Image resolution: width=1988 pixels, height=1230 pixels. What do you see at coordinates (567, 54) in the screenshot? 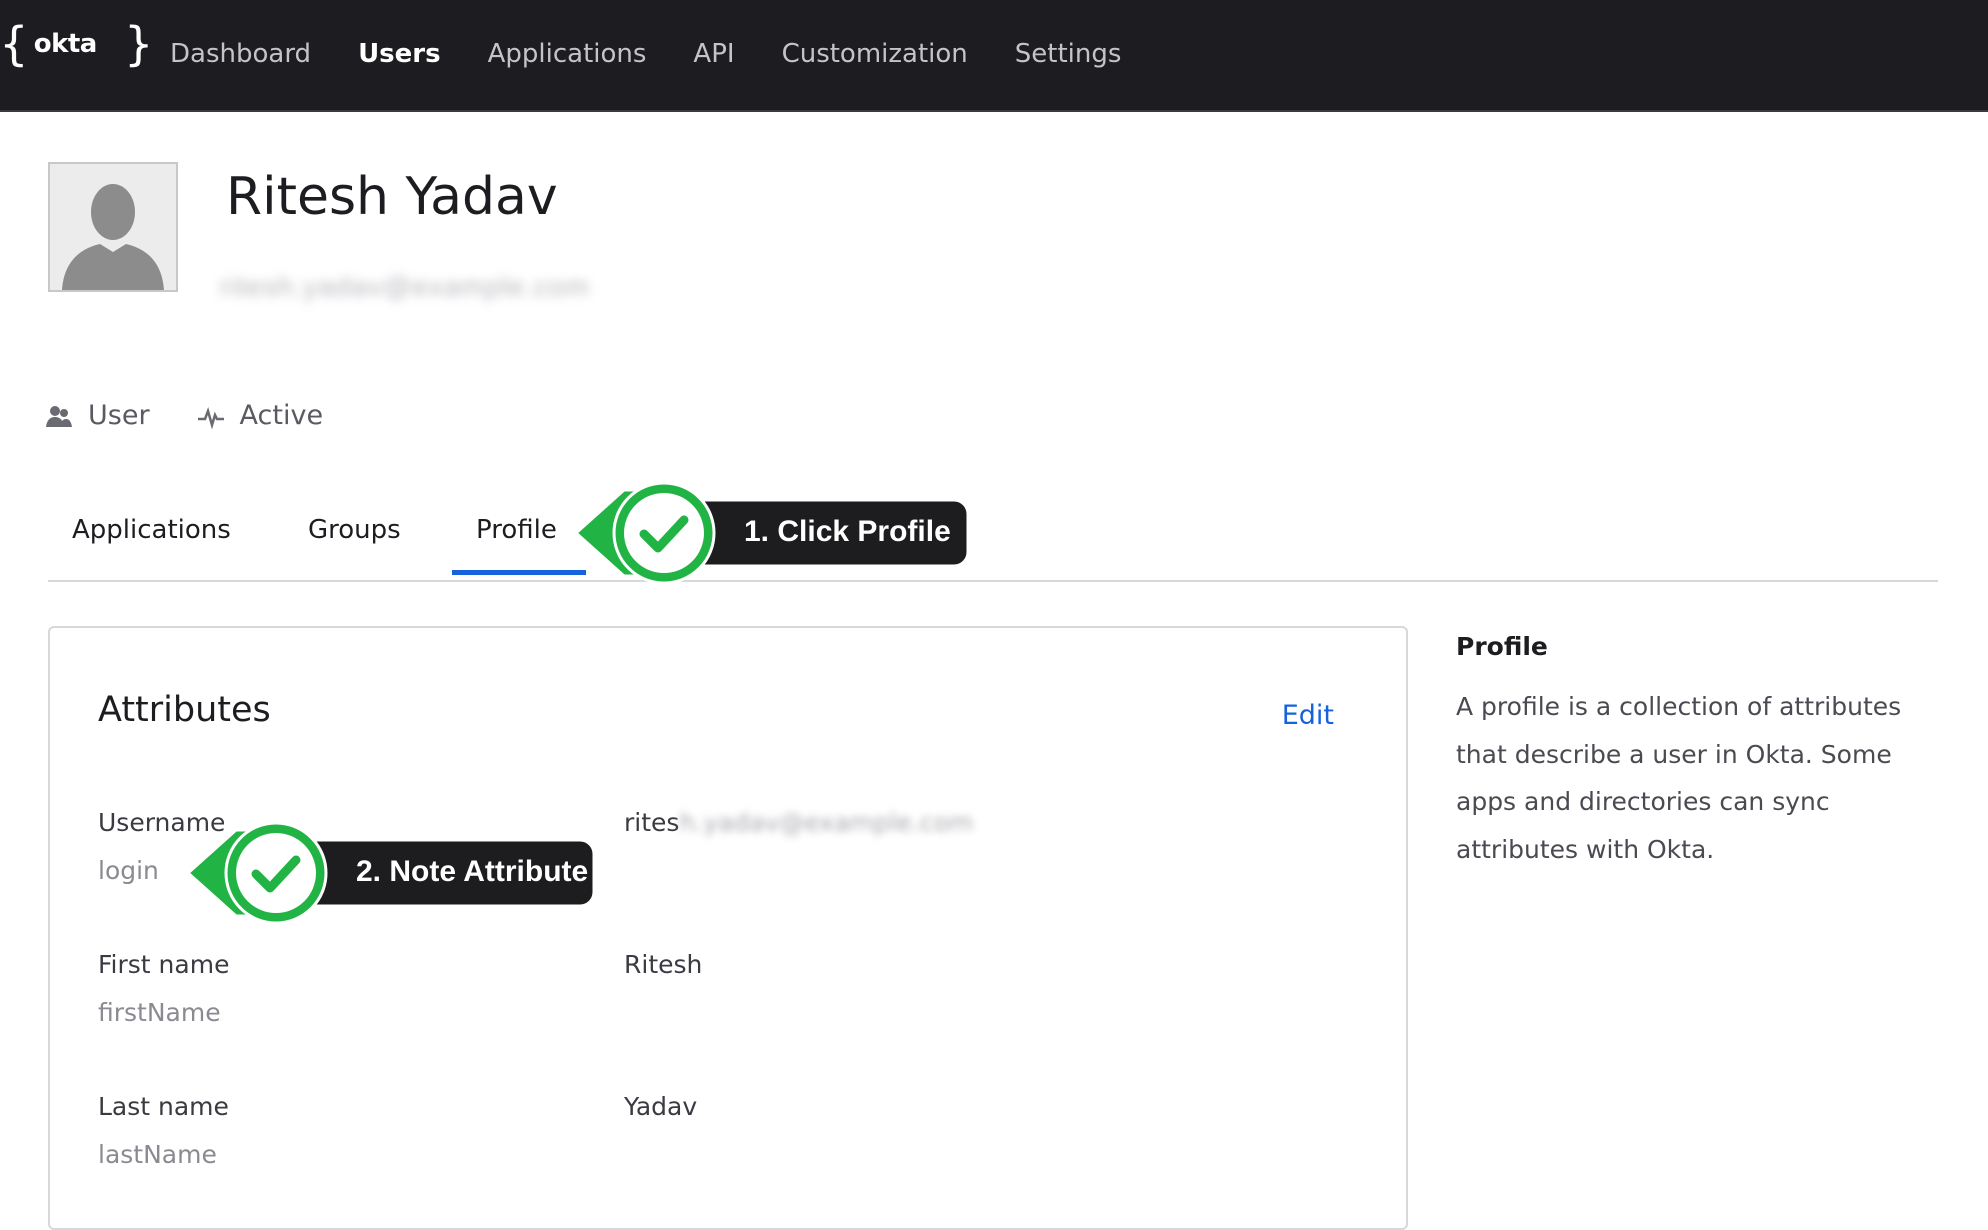
I see `nav-item-applications: Applications` at bounding box center [567, 54].